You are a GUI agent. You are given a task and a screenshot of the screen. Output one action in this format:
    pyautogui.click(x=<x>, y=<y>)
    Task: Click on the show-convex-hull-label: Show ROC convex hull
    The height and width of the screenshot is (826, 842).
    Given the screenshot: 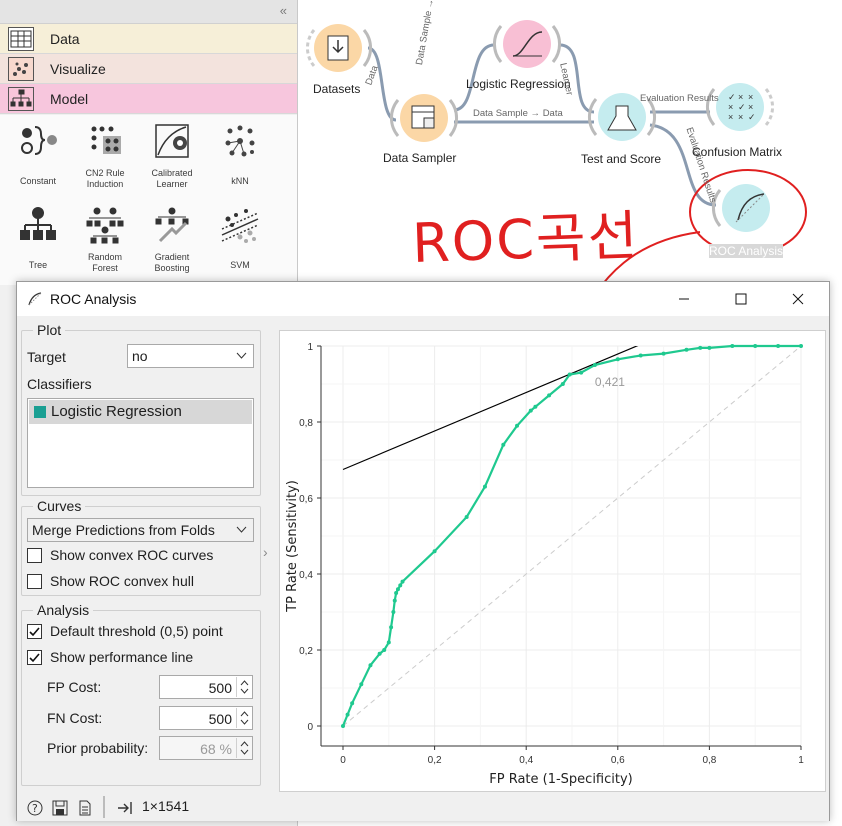 What is the action you would take?
    pyautogui.click(x=122, y=581)
    